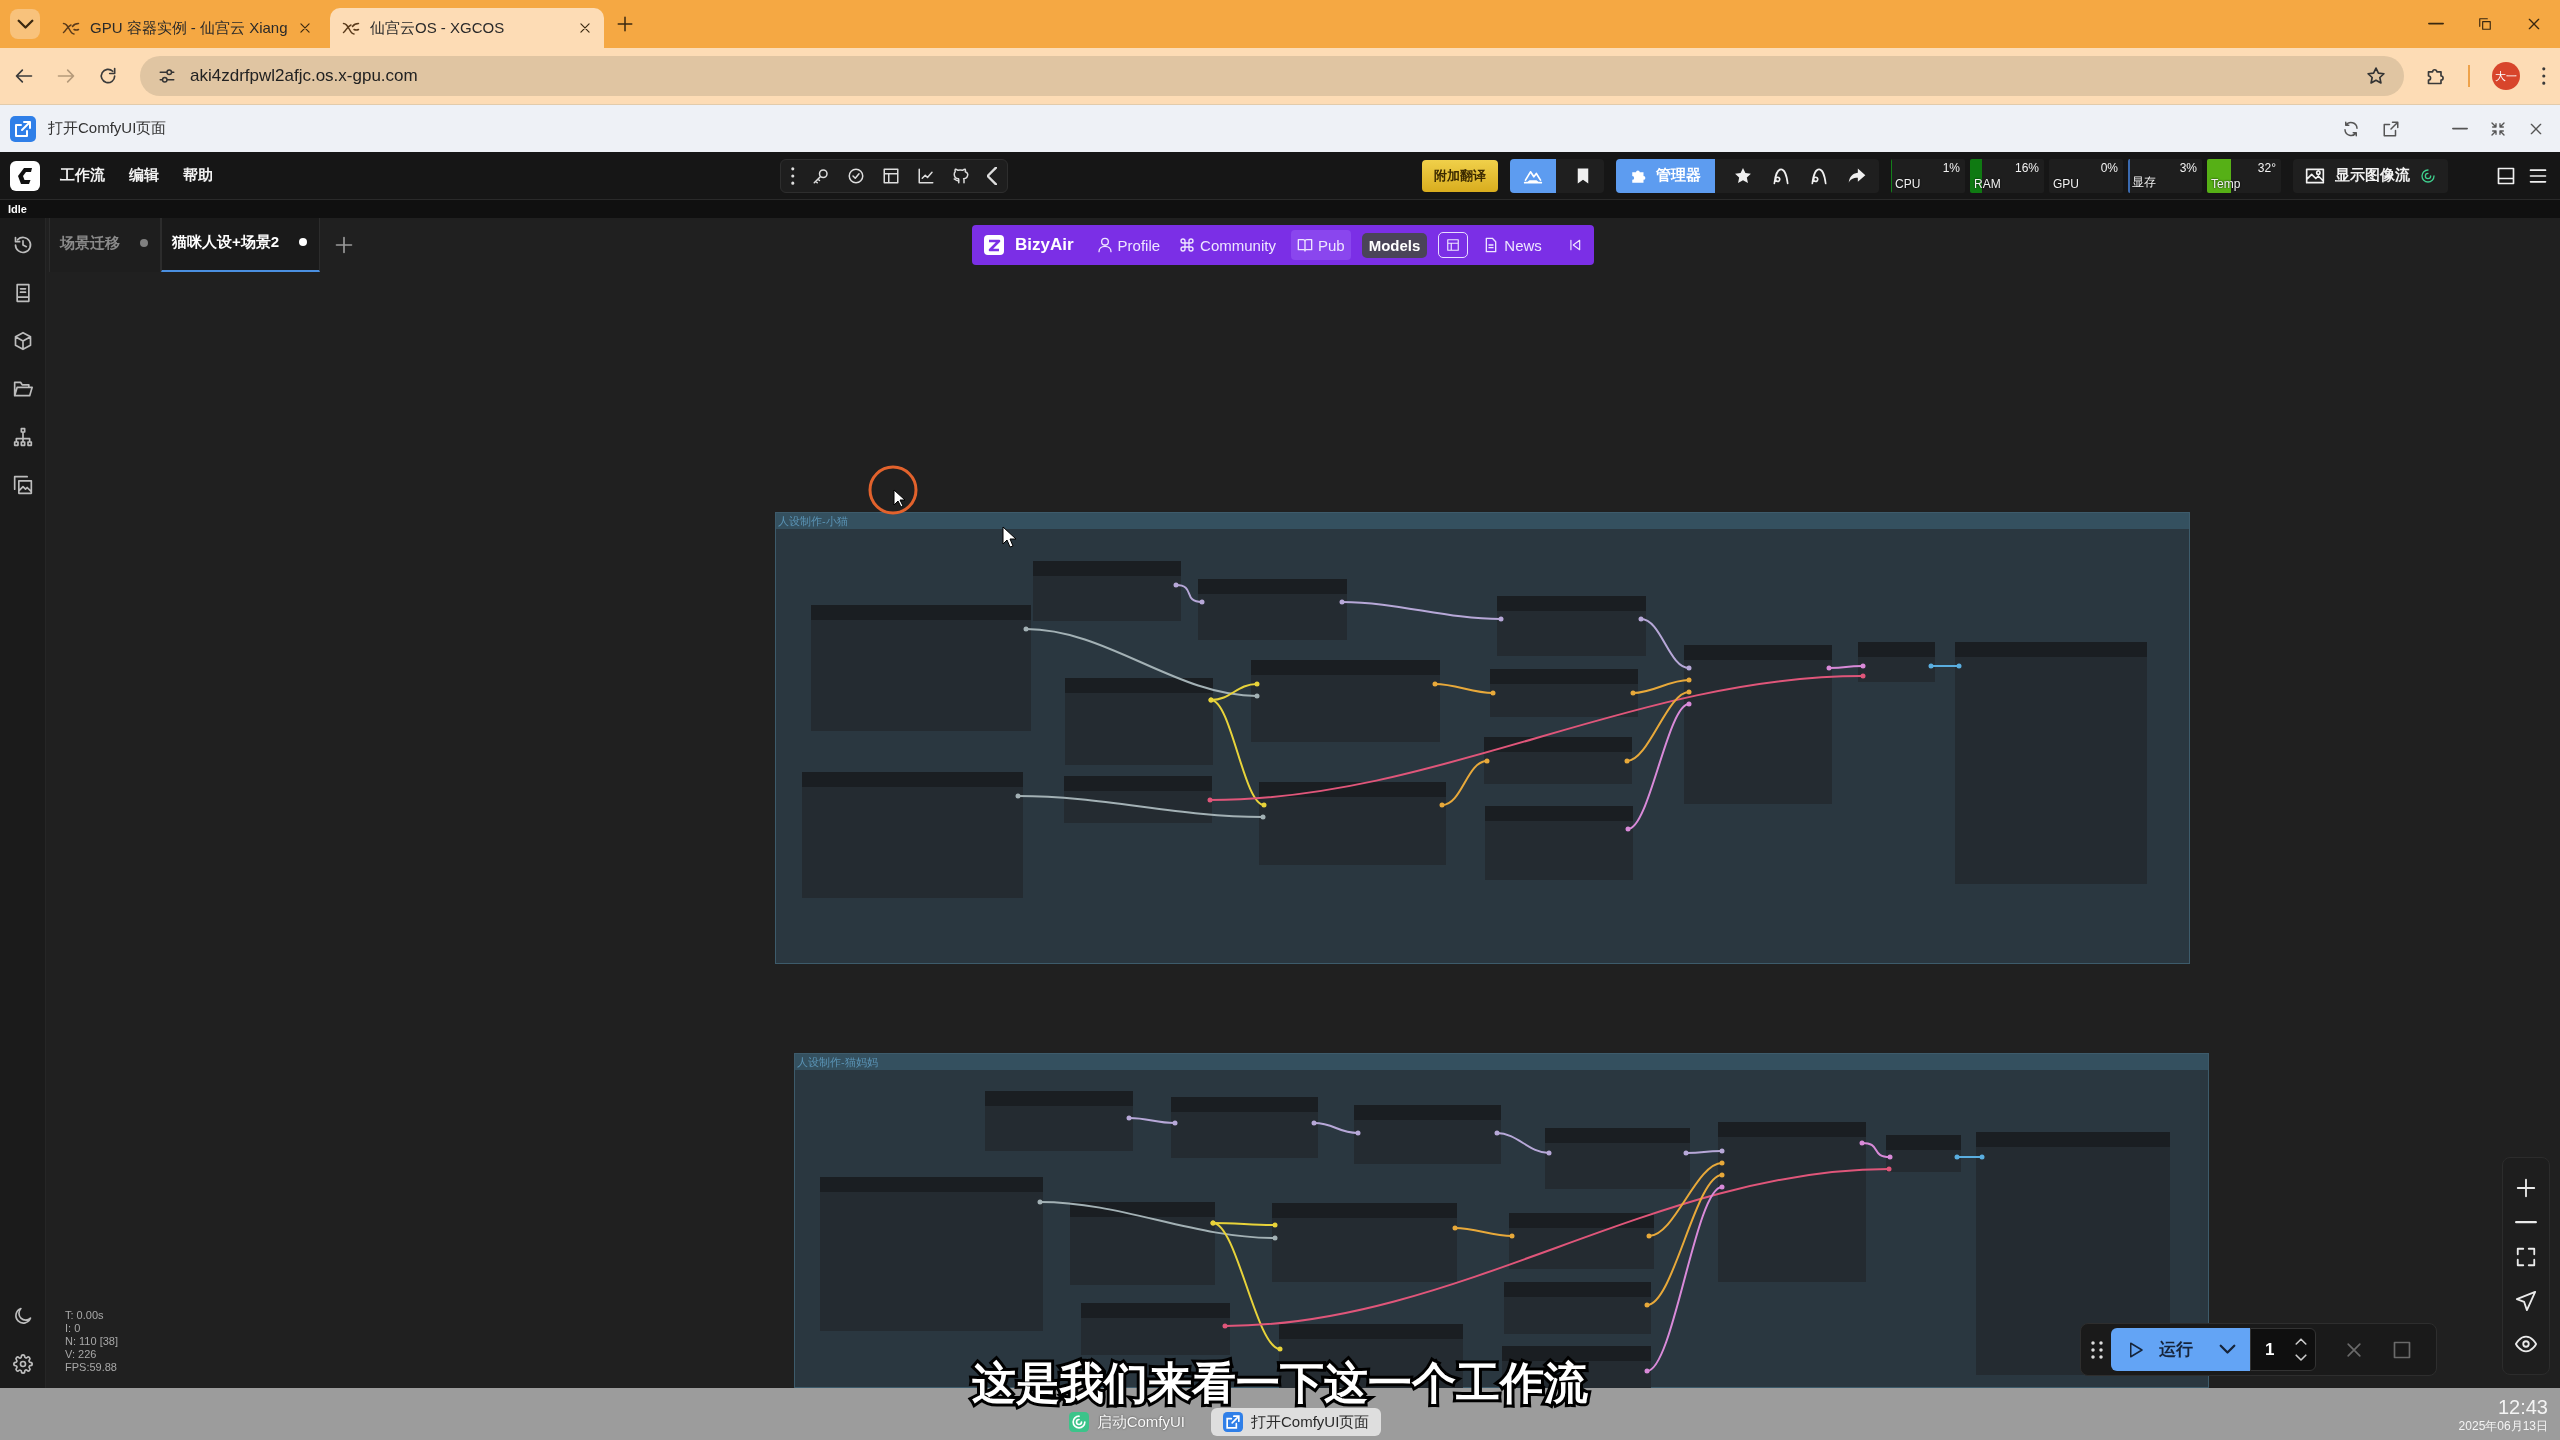 The image size is (2560, 1440). What do you see at coordinates (2526, 1257) in the screenshot?
I see `fit-view-icon` at bounding box center [2526, 1257].